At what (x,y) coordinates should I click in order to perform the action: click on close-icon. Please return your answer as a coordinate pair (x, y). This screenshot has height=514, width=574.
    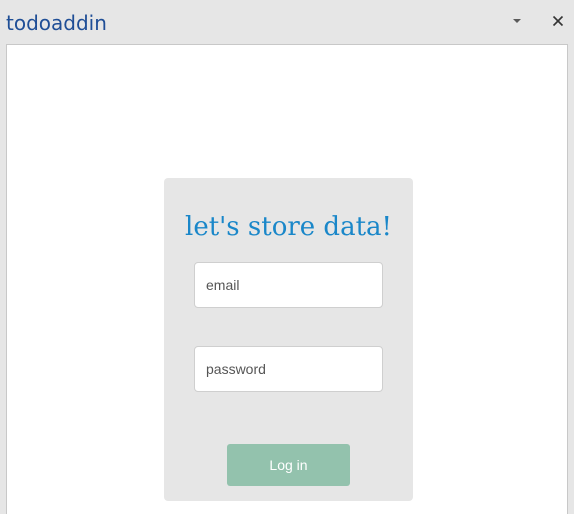
    Looking at the image, I should click on (558, 21).